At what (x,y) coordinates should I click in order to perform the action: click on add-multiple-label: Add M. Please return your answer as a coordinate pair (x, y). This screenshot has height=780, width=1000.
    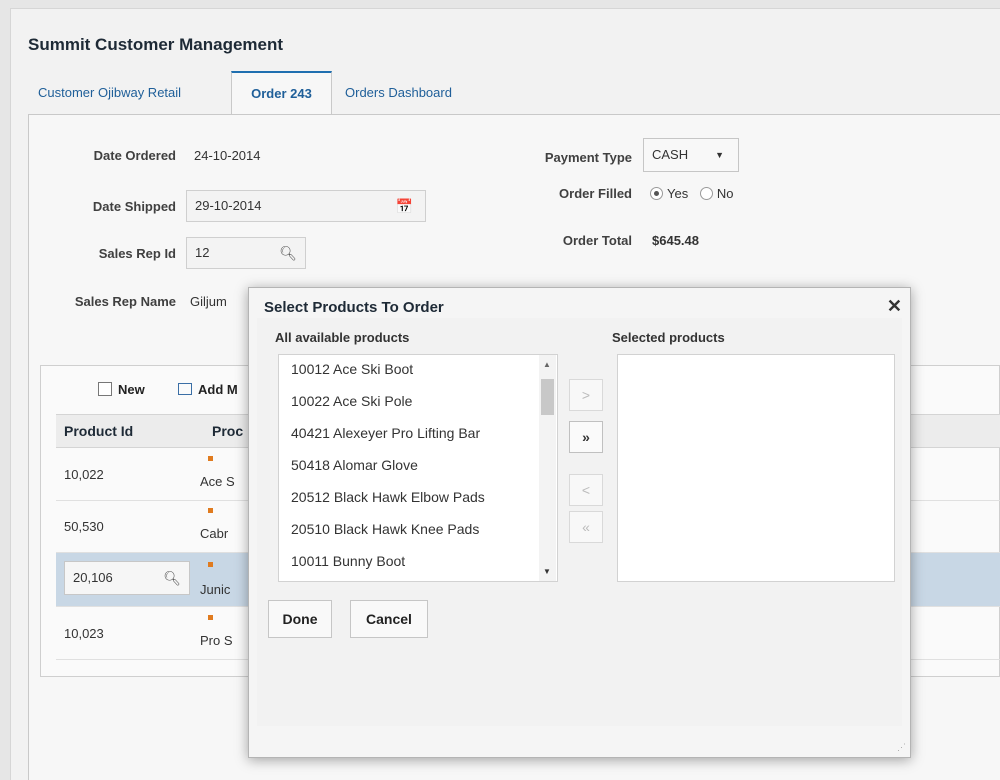
    Looking at the image, I should click on (218, 389).